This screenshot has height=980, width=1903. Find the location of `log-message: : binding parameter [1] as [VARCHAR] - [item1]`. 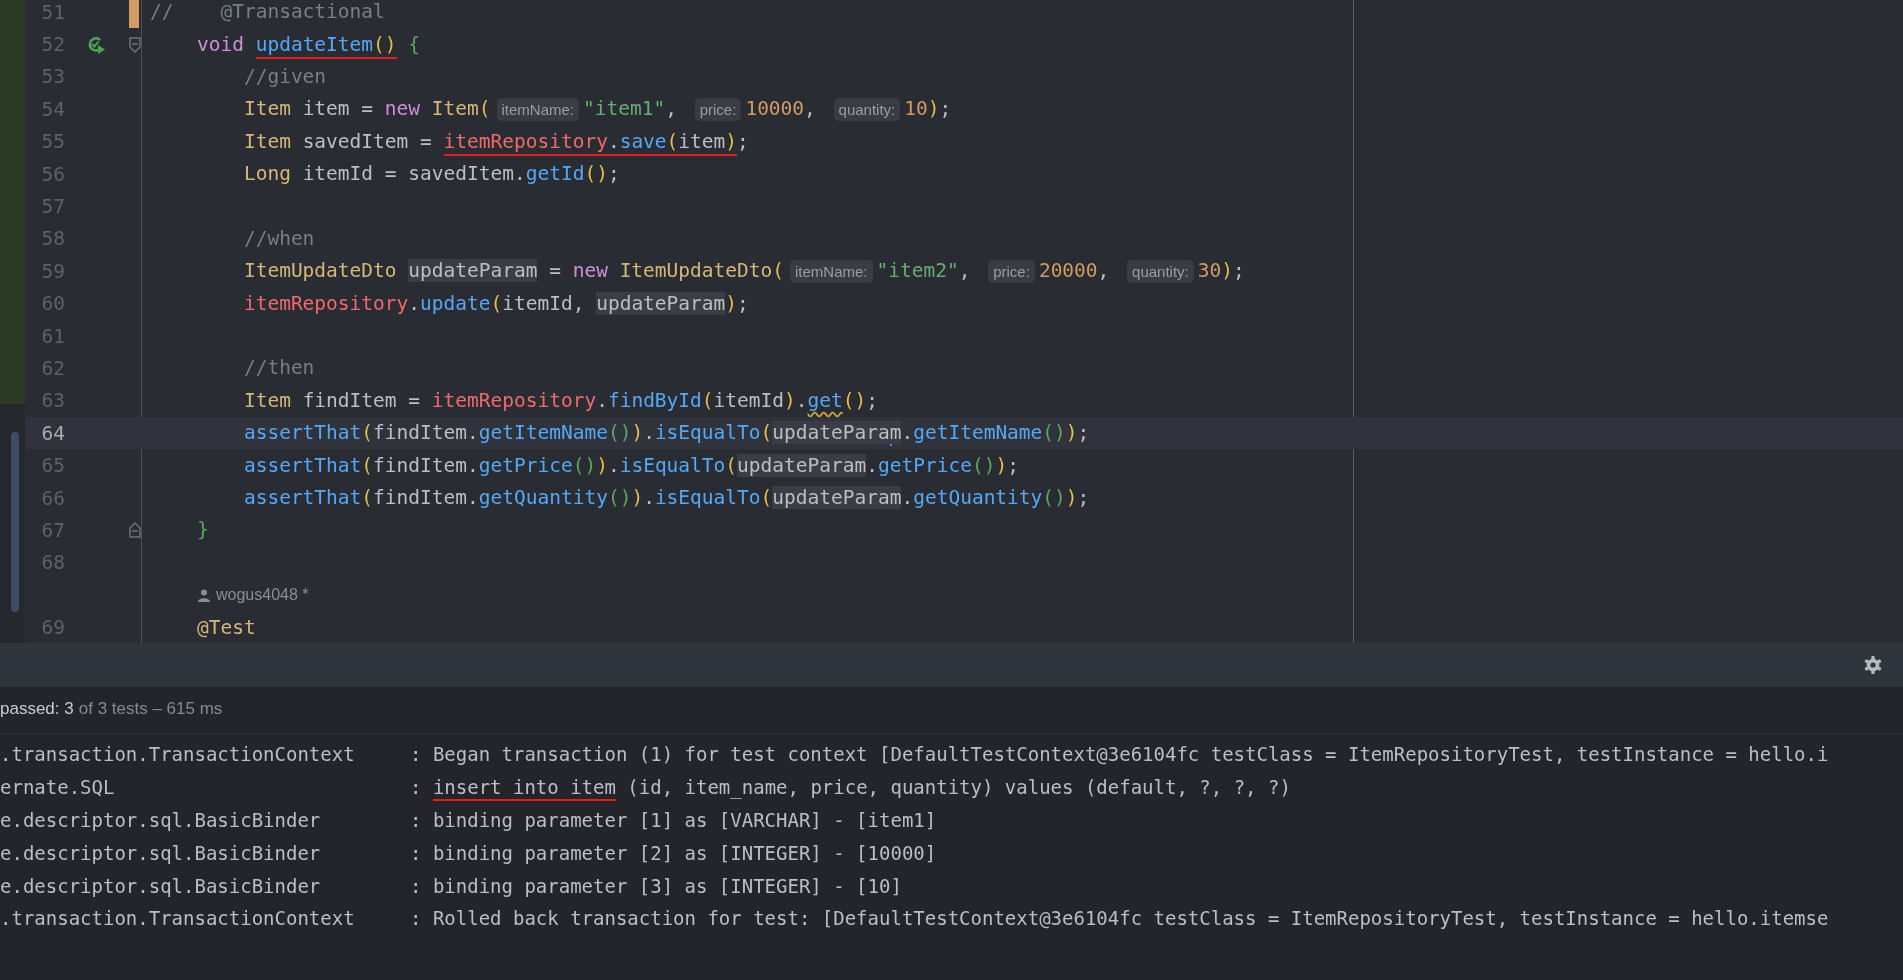

log-message: : binding parameter [1] as [VARCHAR] - [item1] is located at coordinates (673, 820).